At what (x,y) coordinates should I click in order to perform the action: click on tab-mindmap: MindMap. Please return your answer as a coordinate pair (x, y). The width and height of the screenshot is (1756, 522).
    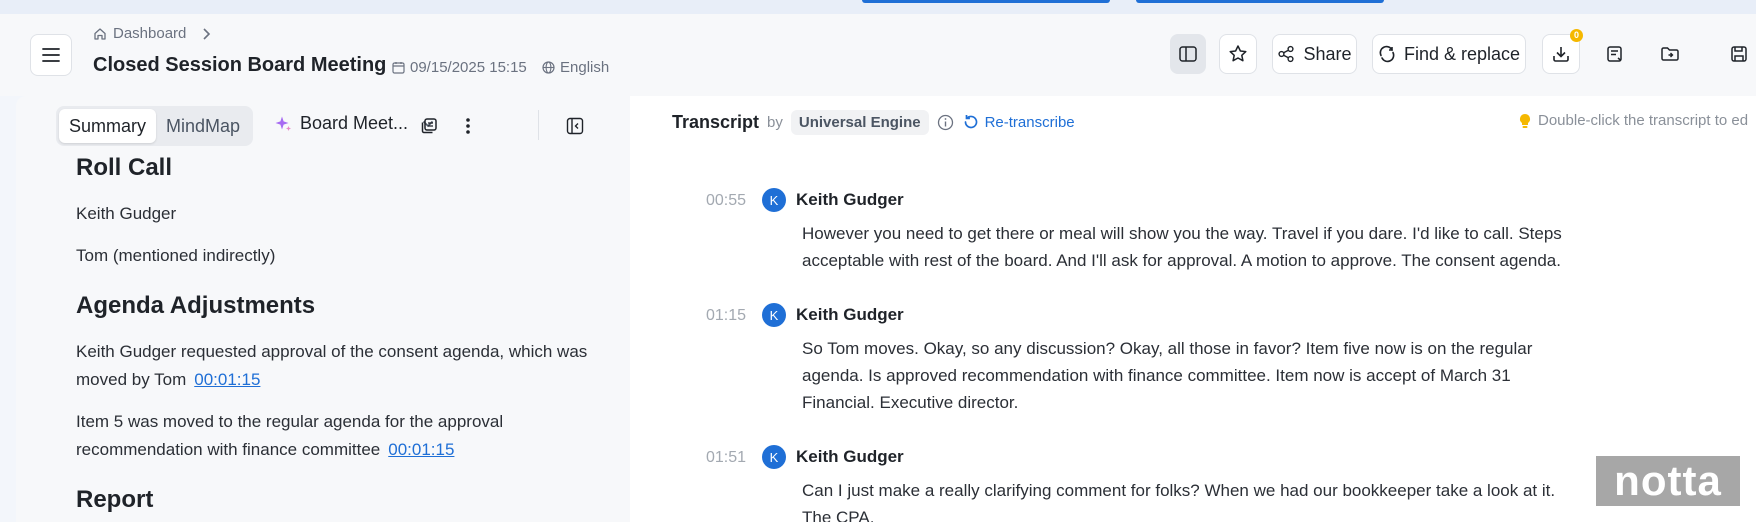
    Looking at the image, I should click on (203, 126).